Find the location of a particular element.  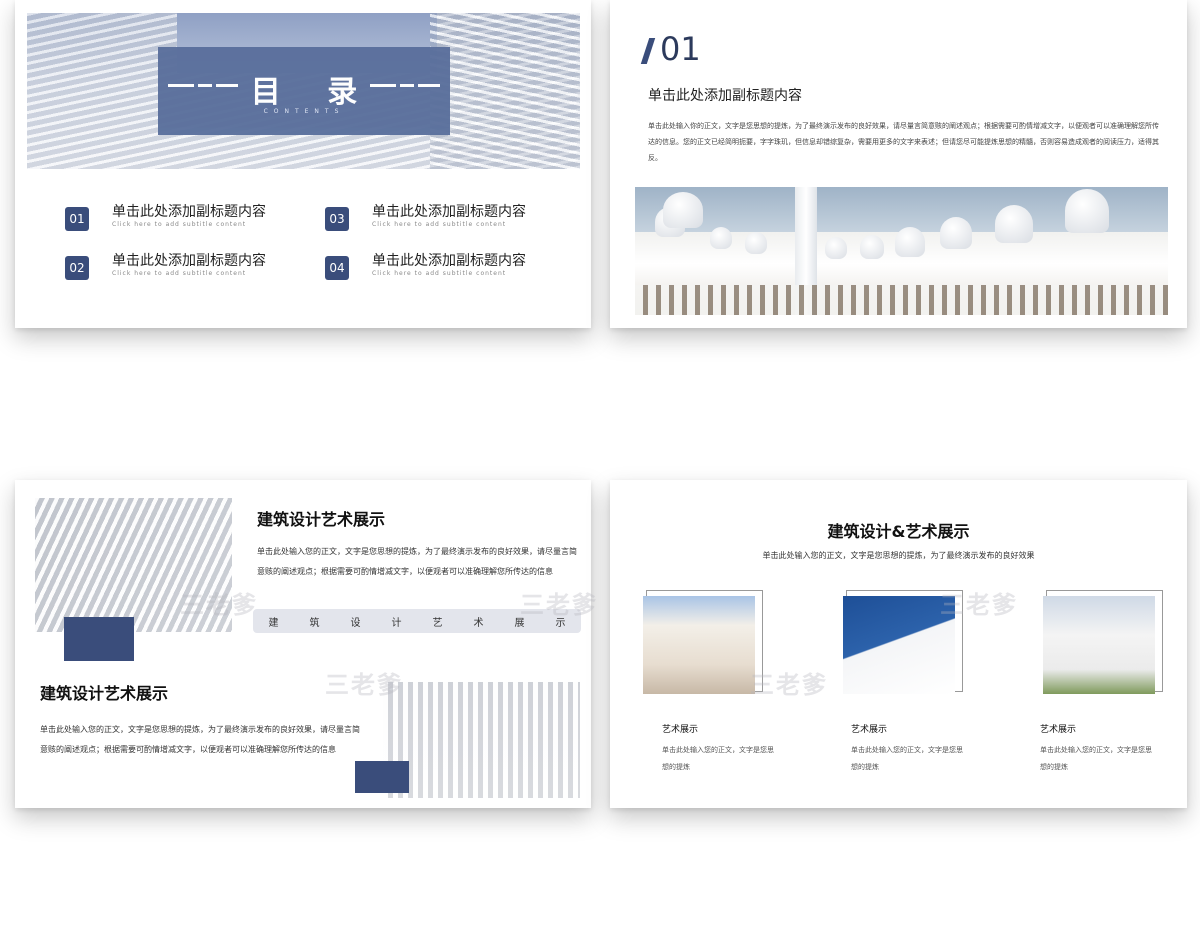

mosque-photo is located at coordinates (901, 251).